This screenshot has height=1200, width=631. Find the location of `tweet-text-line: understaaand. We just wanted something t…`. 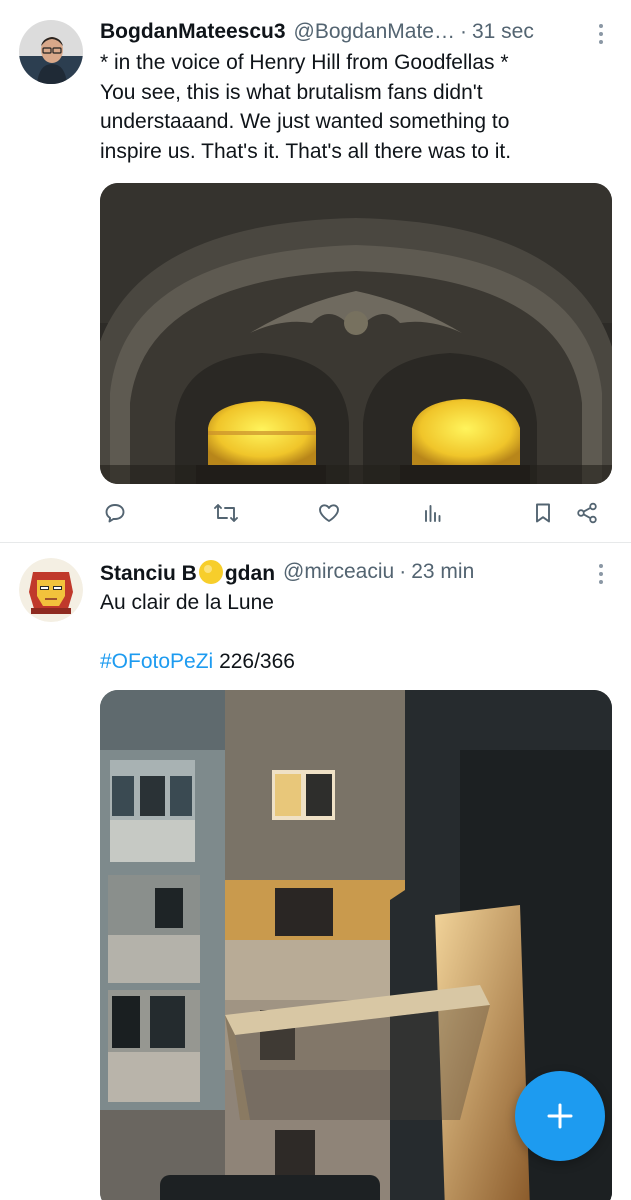

tweet-text-line: understaaand. We just wanted something t… is located at coordinates (305, 121).